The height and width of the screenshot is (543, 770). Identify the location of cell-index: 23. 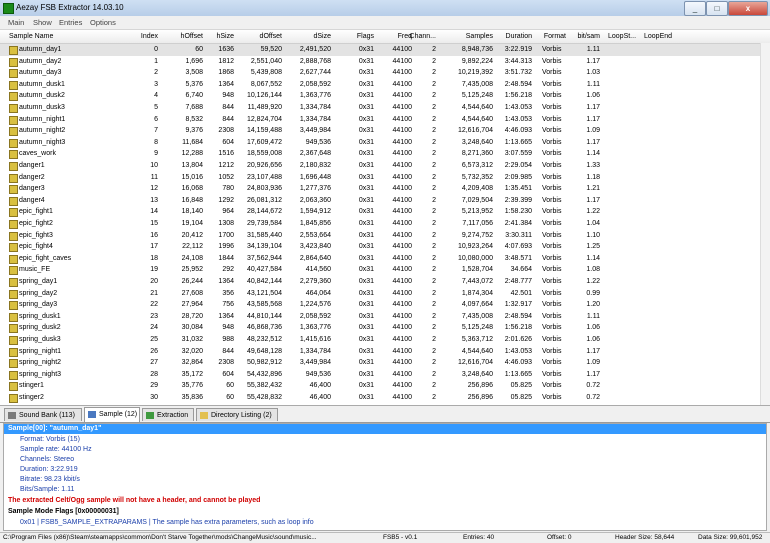
(154, 316).